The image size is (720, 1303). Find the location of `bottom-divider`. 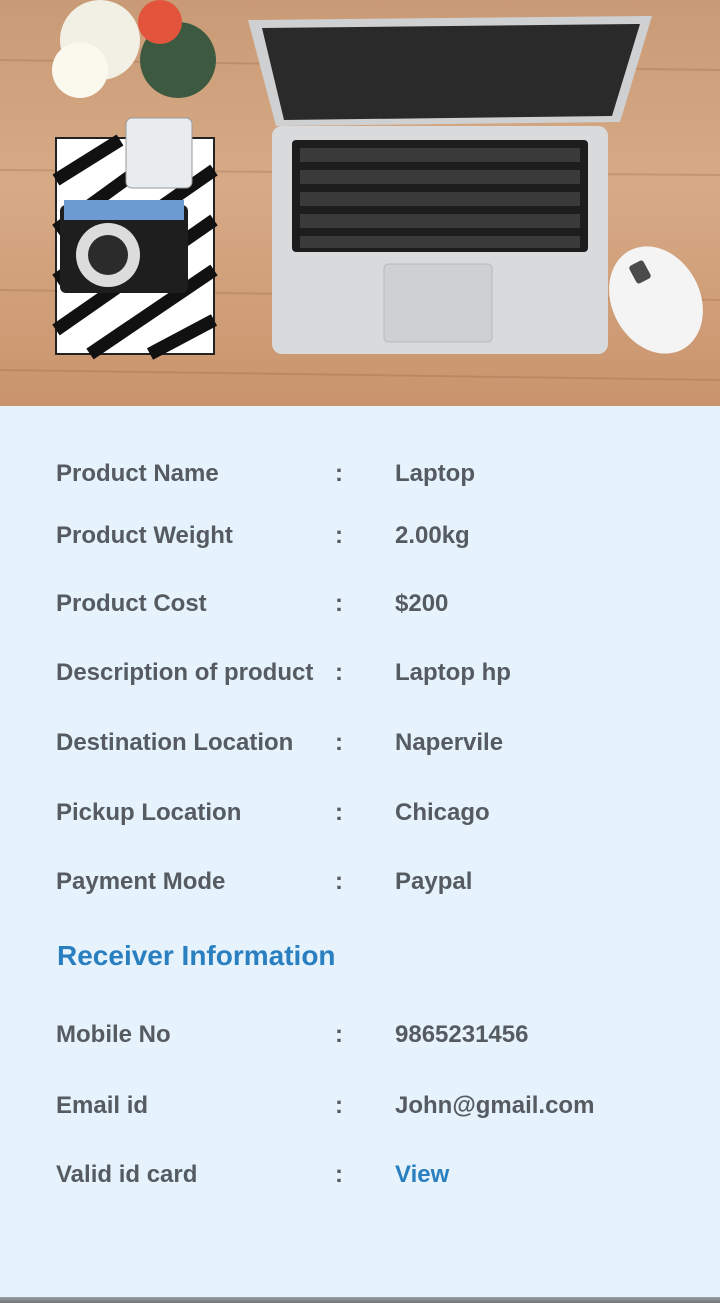

bottom-divider is located at coordinates (360, 1300).